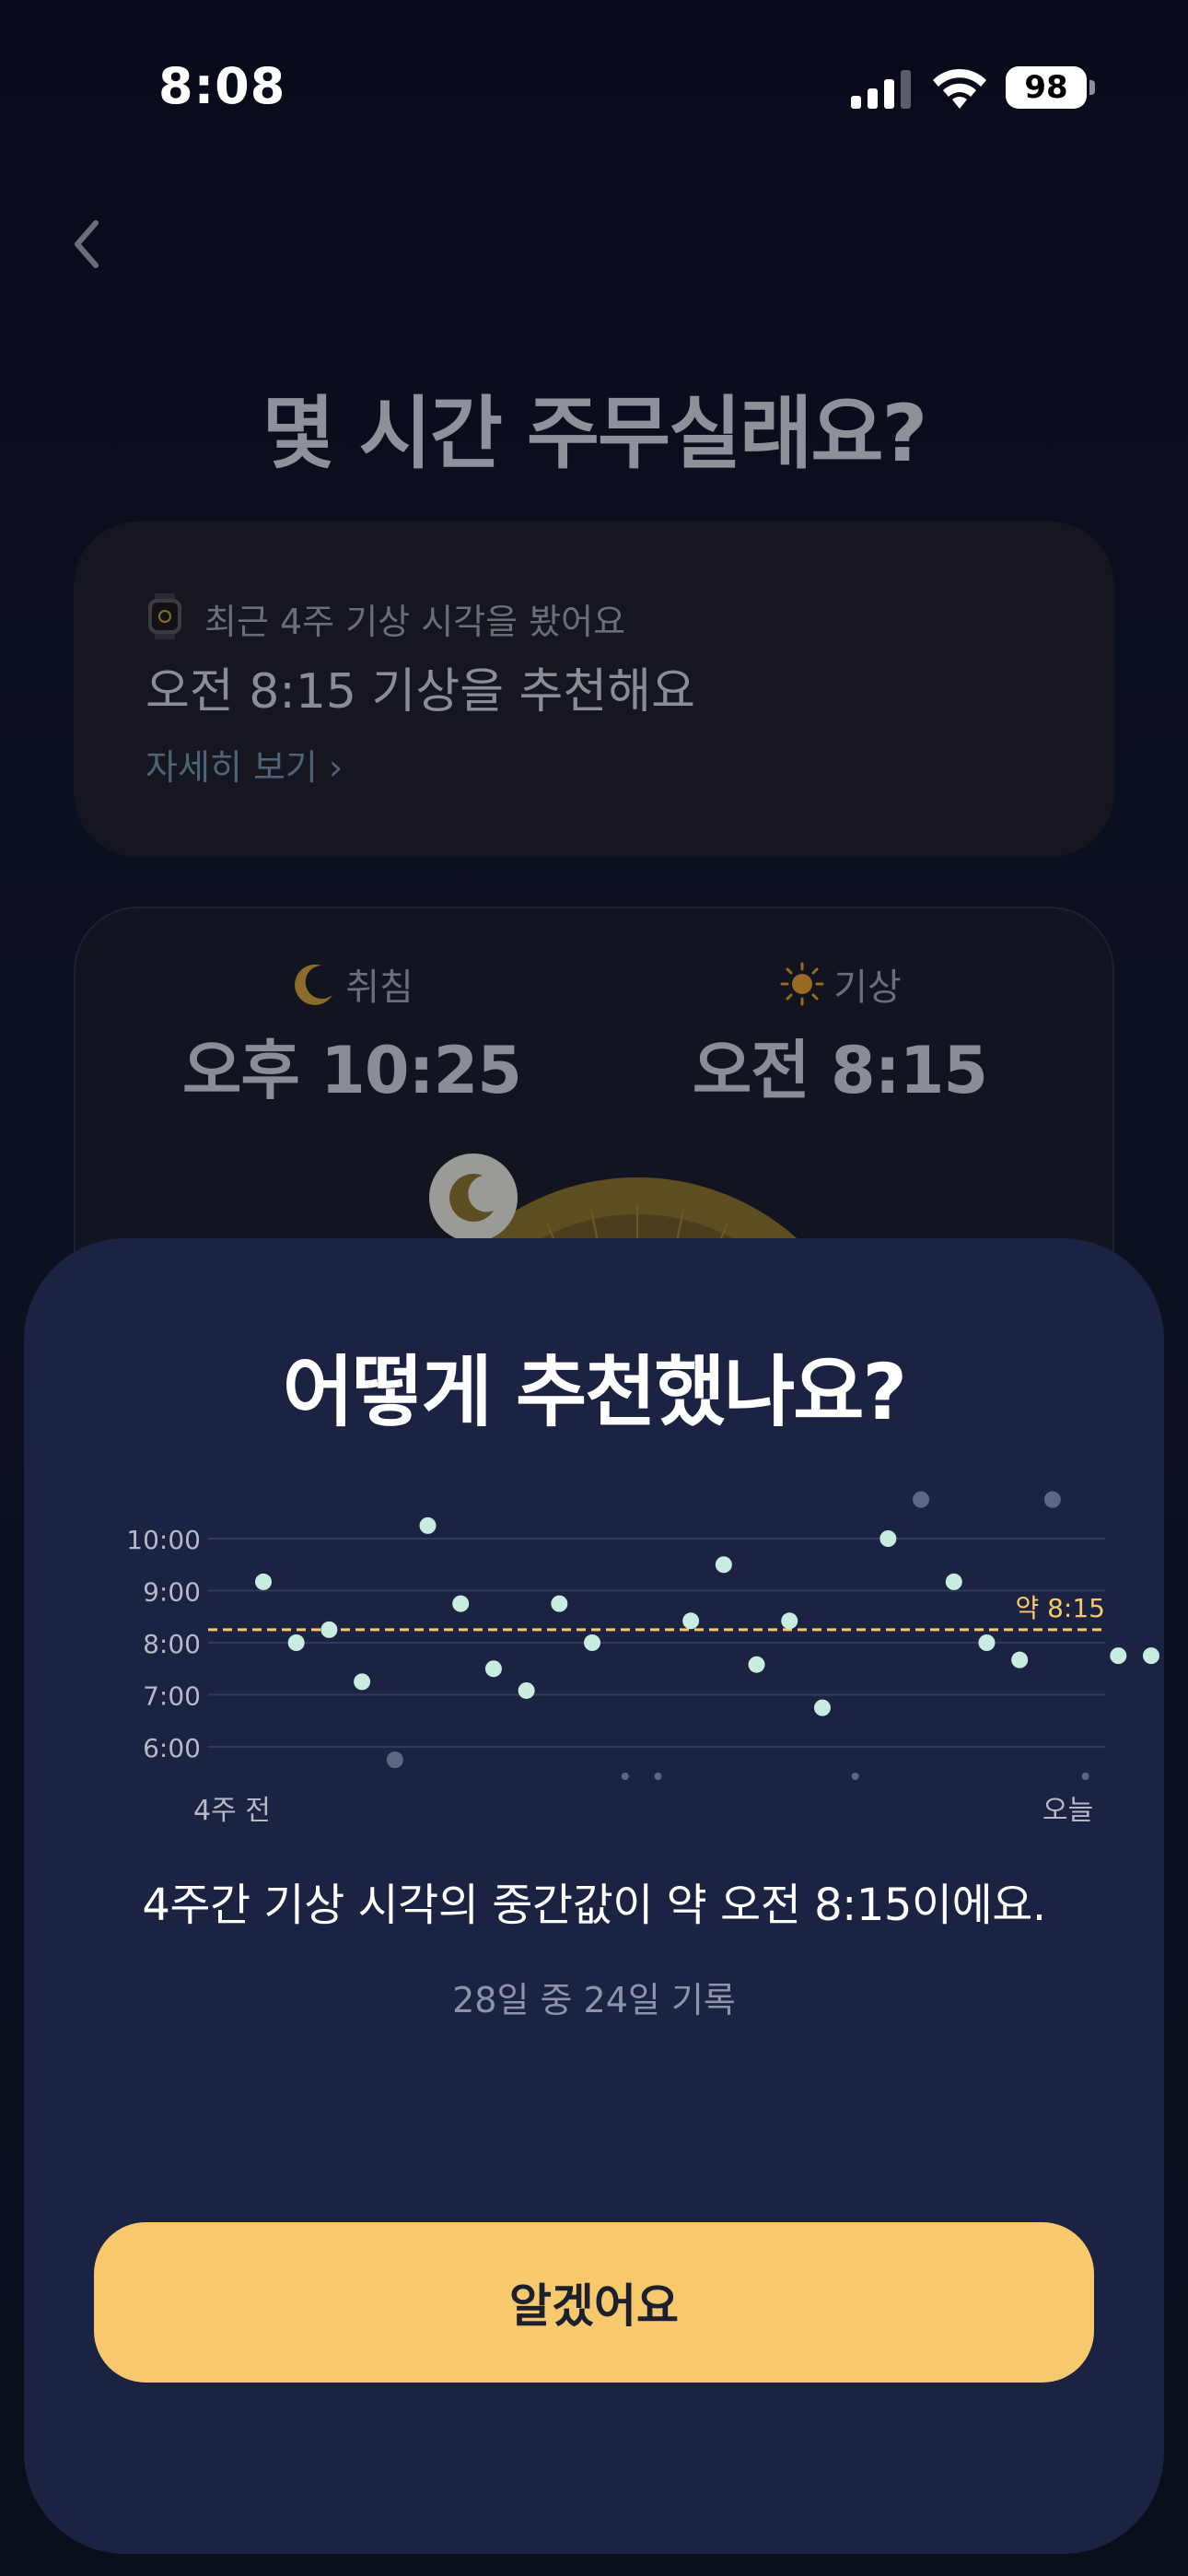 The width and height of the screenshot is (1188, 2576). I want to click on x-axis-end-label: 오늘, so click(1068, 1811).